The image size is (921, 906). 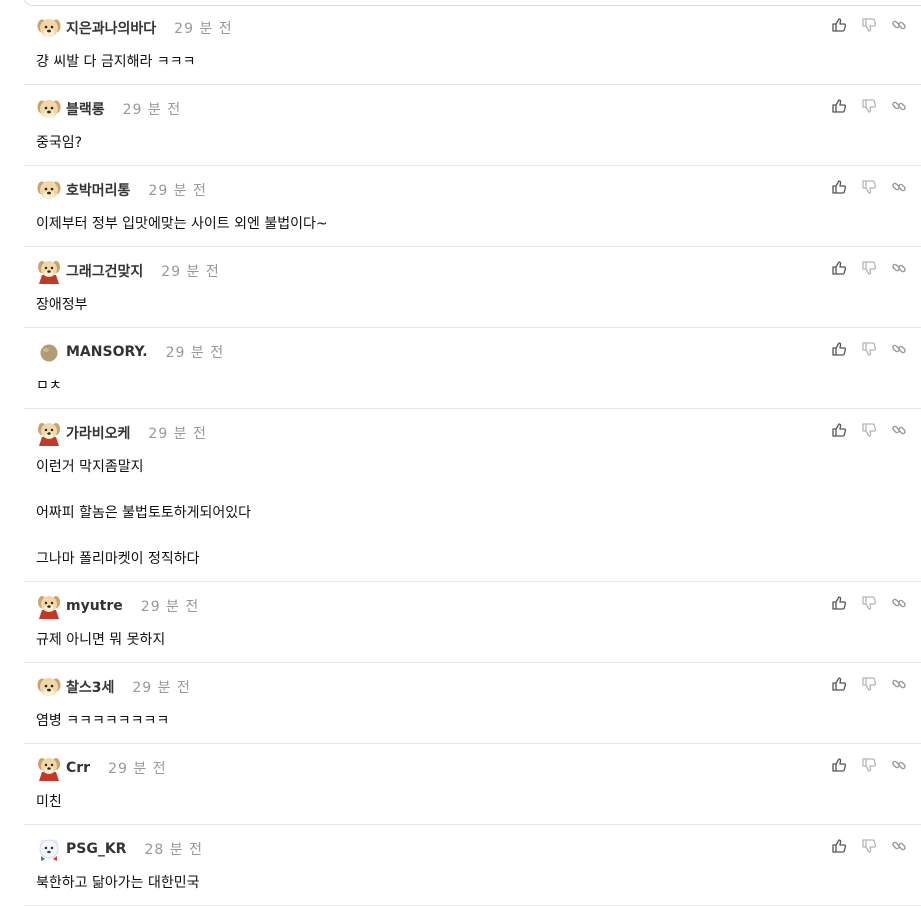 What do you see at coordinates (49, 849) in the screenshot?
I see `white-bear-icon` at bounding box center [49, 849].